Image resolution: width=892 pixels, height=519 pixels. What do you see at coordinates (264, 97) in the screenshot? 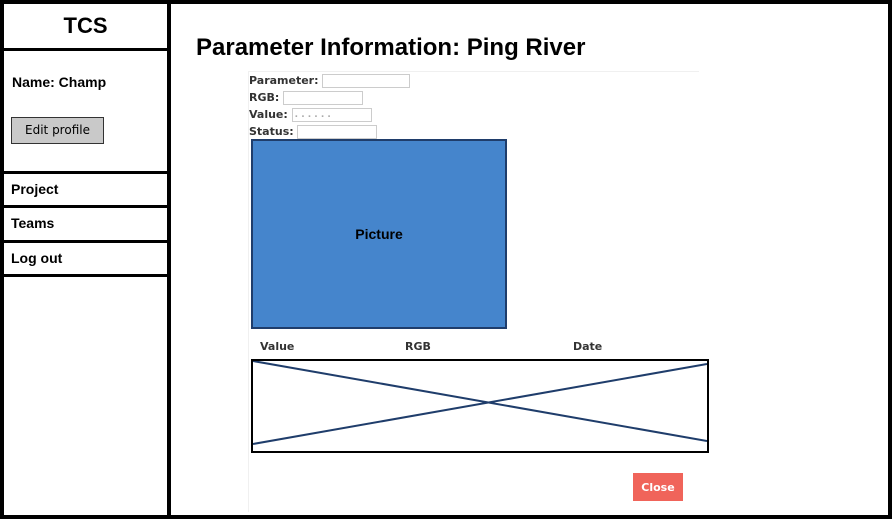
I see `rgb-label: RGB:` at bounding box center [264, 97].